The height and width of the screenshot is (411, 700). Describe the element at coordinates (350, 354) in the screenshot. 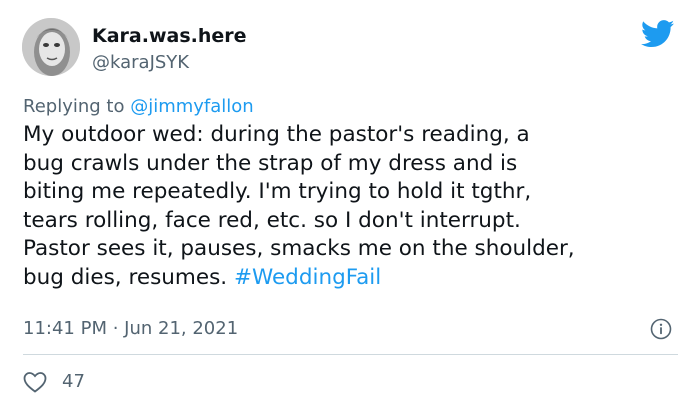

I see `divider` at that location.